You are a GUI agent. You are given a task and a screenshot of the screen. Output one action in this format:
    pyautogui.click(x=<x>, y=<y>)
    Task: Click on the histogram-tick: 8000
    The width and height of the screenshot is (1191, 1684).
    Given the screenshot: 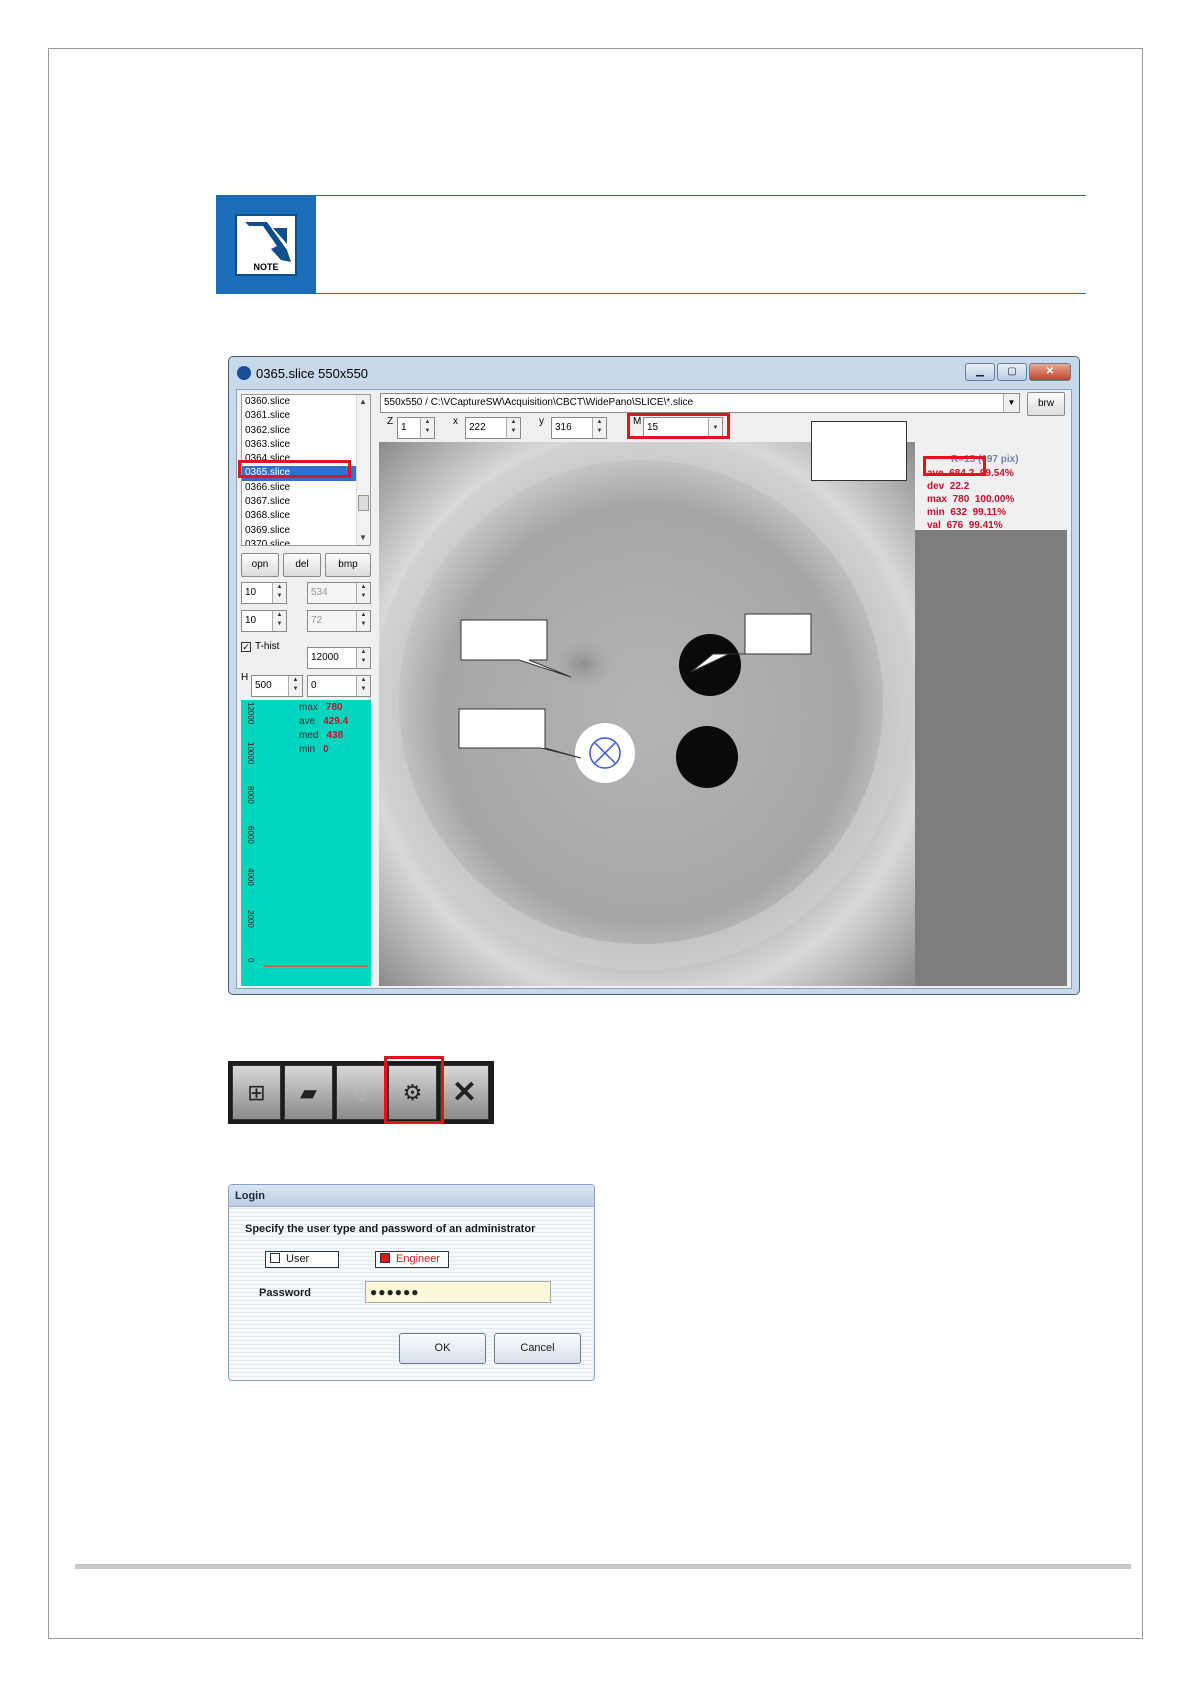 What is the action you would take?
    pyautogui.click(x=250, y=795)
    